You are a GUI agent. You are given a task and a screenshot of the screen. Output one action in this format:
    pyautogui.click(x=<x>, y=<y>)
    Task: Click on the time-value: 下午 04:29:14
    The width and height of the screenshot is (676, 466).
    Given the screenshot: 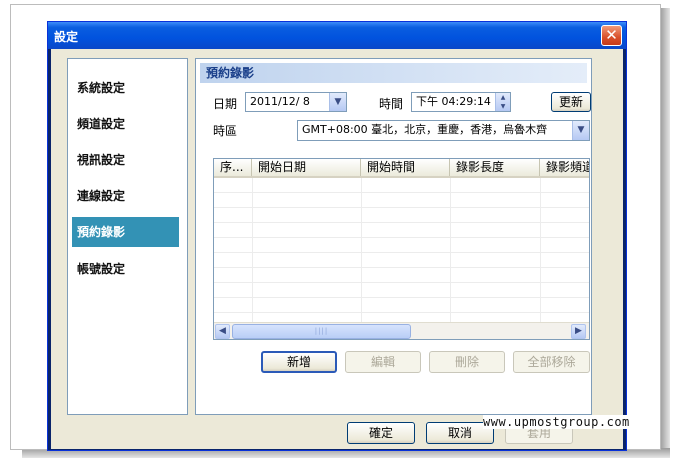 What is the action you would take?
    pyautogui.click(x=453, y=101)
    